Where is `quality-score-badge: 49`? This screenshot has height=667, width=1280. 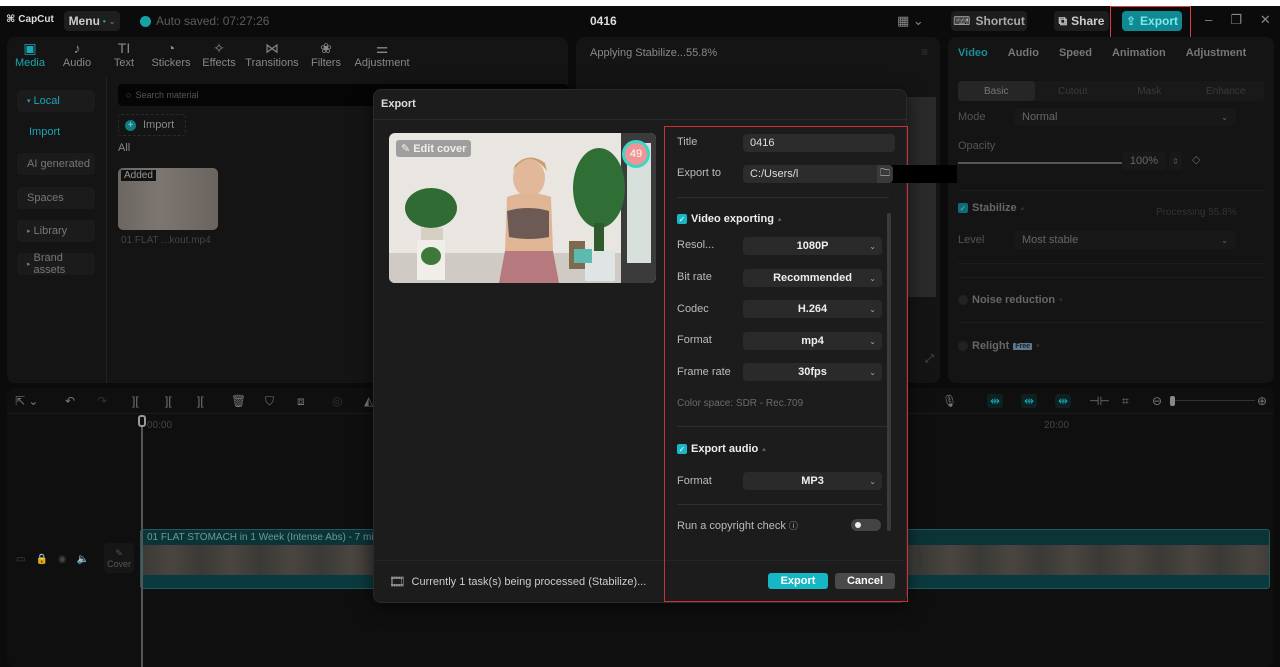 quality-score-badge: 49 is located at coordinates (636, 154).